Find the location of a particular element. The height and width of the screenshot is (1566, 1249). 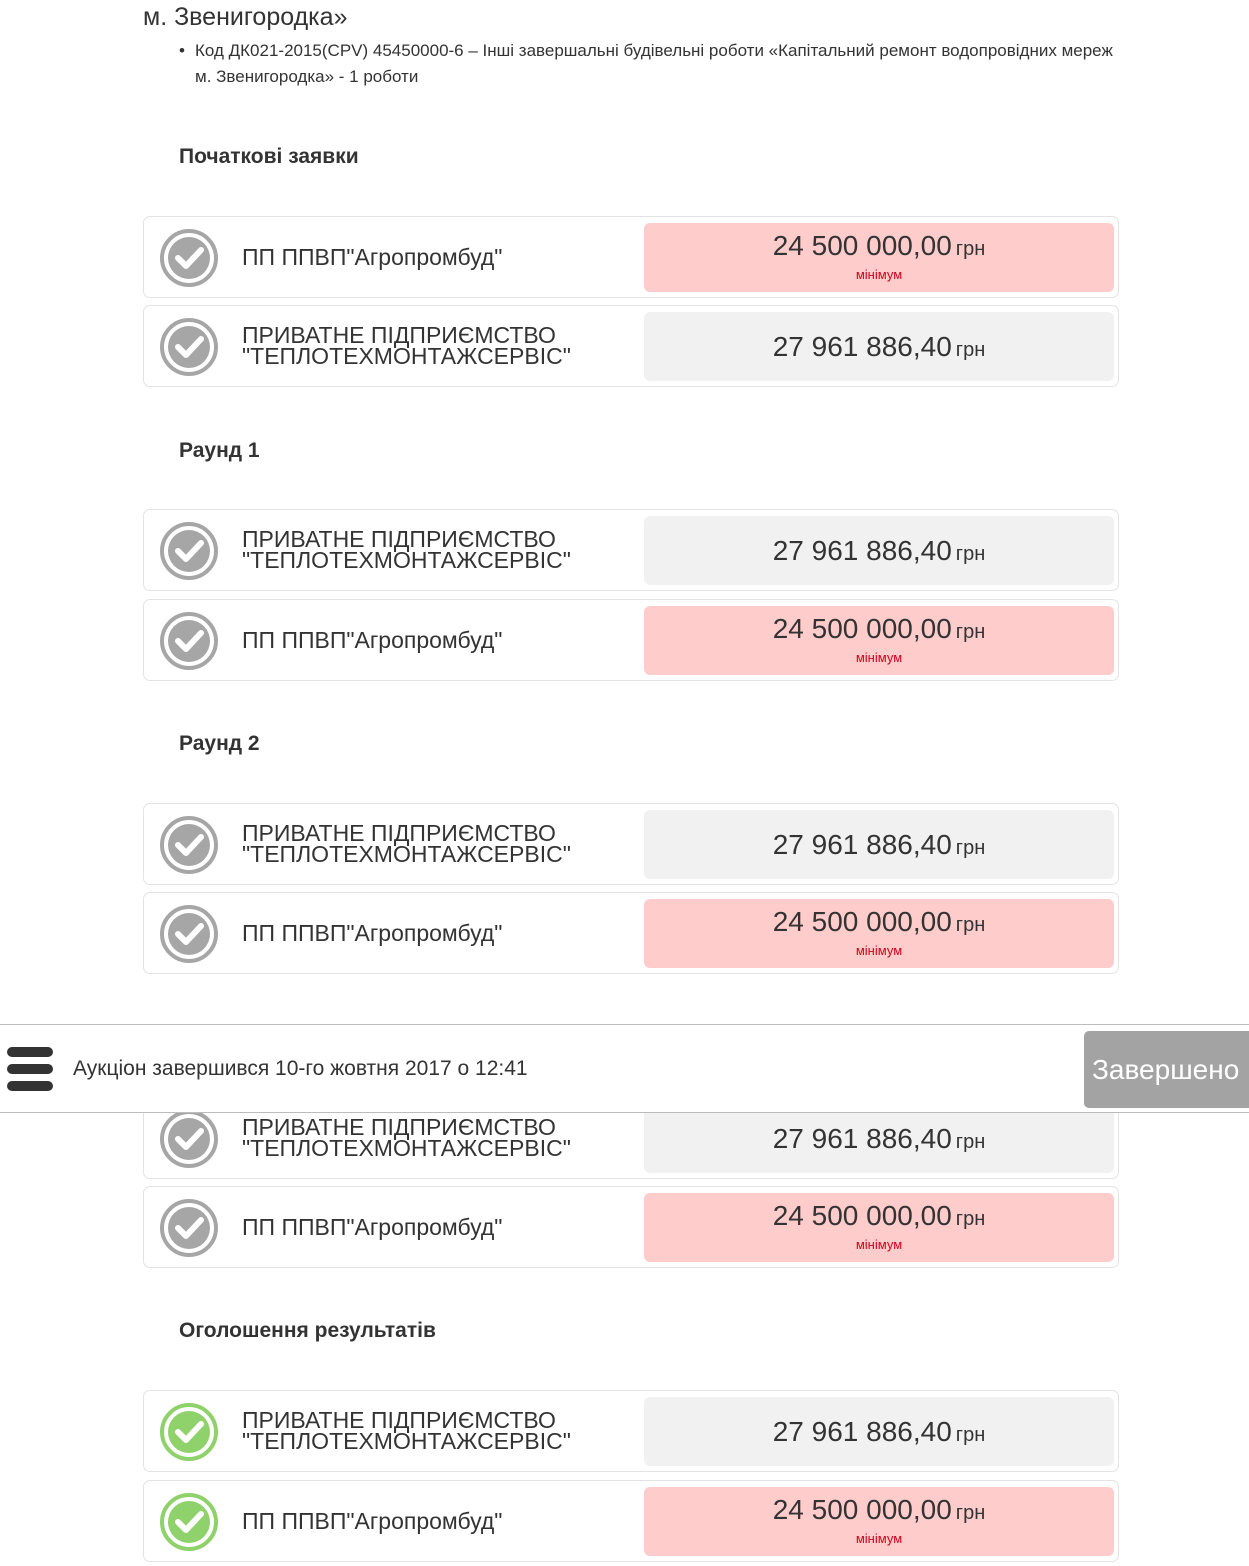

section-title: Початкові заявки is located at coordinates (269, 156).